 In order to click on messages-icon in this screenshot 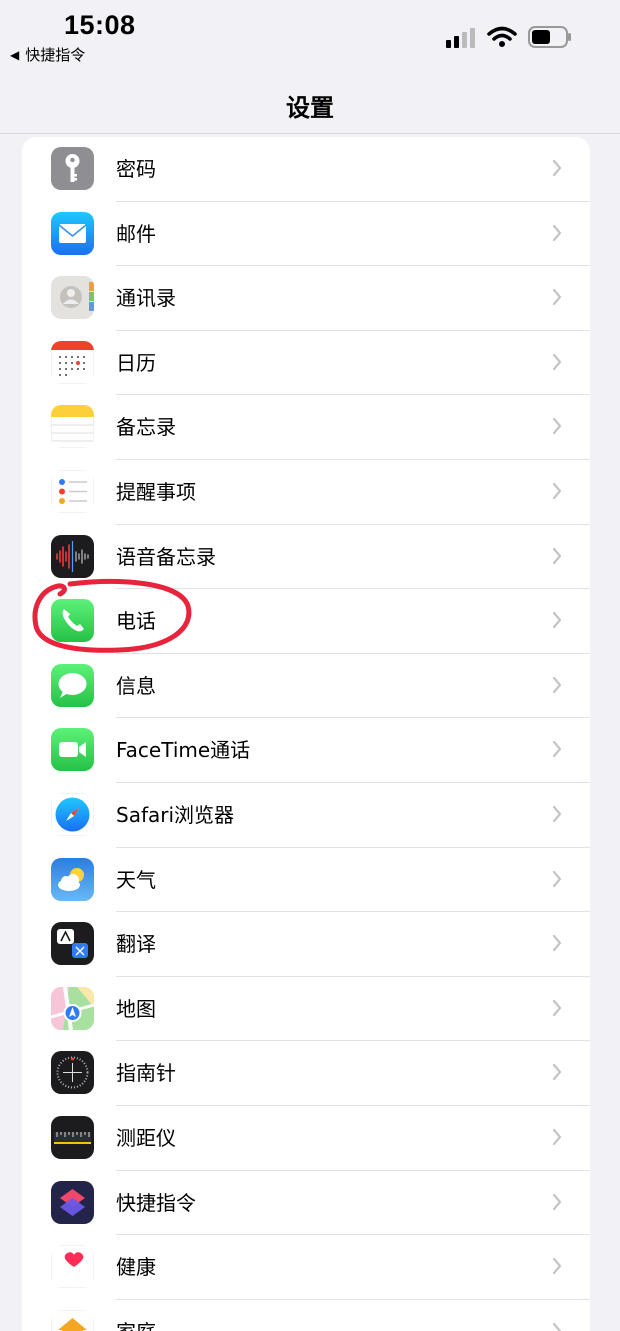, I will do `click(72, 685)`.